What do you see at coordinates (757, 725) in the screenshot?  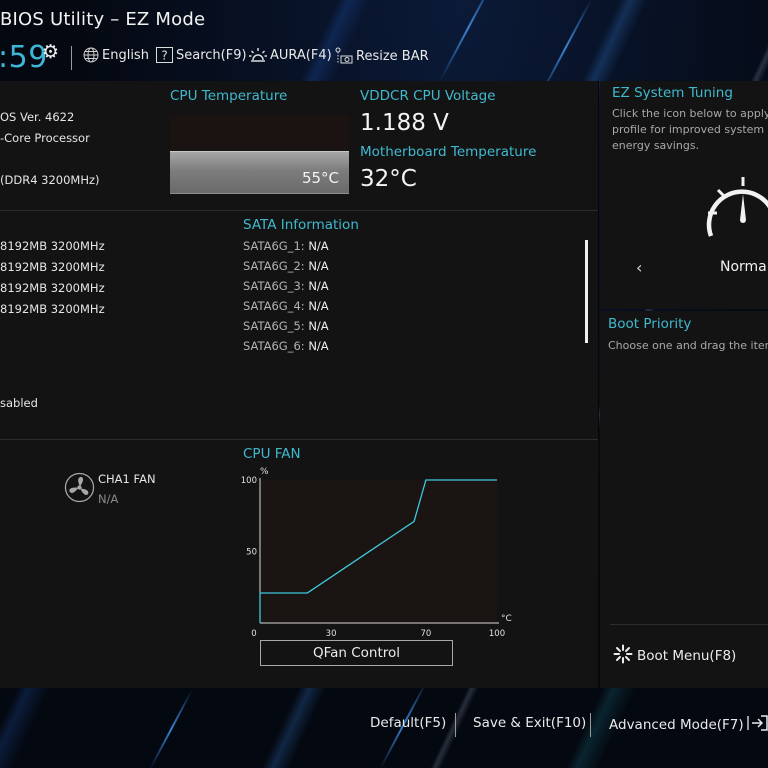 I see `exit-arrow-icon` at bounding box center [757, 725].